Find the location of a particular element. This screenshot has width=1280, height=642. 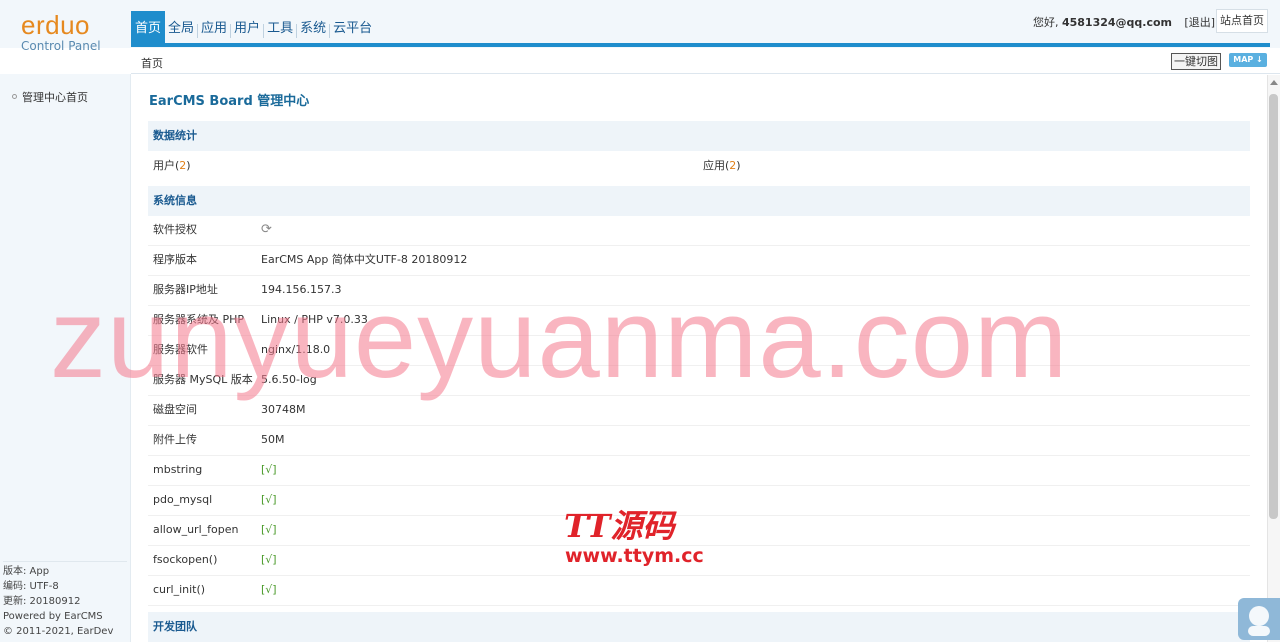

table-row: mbstring [√] is located at coordinates (699, 471).